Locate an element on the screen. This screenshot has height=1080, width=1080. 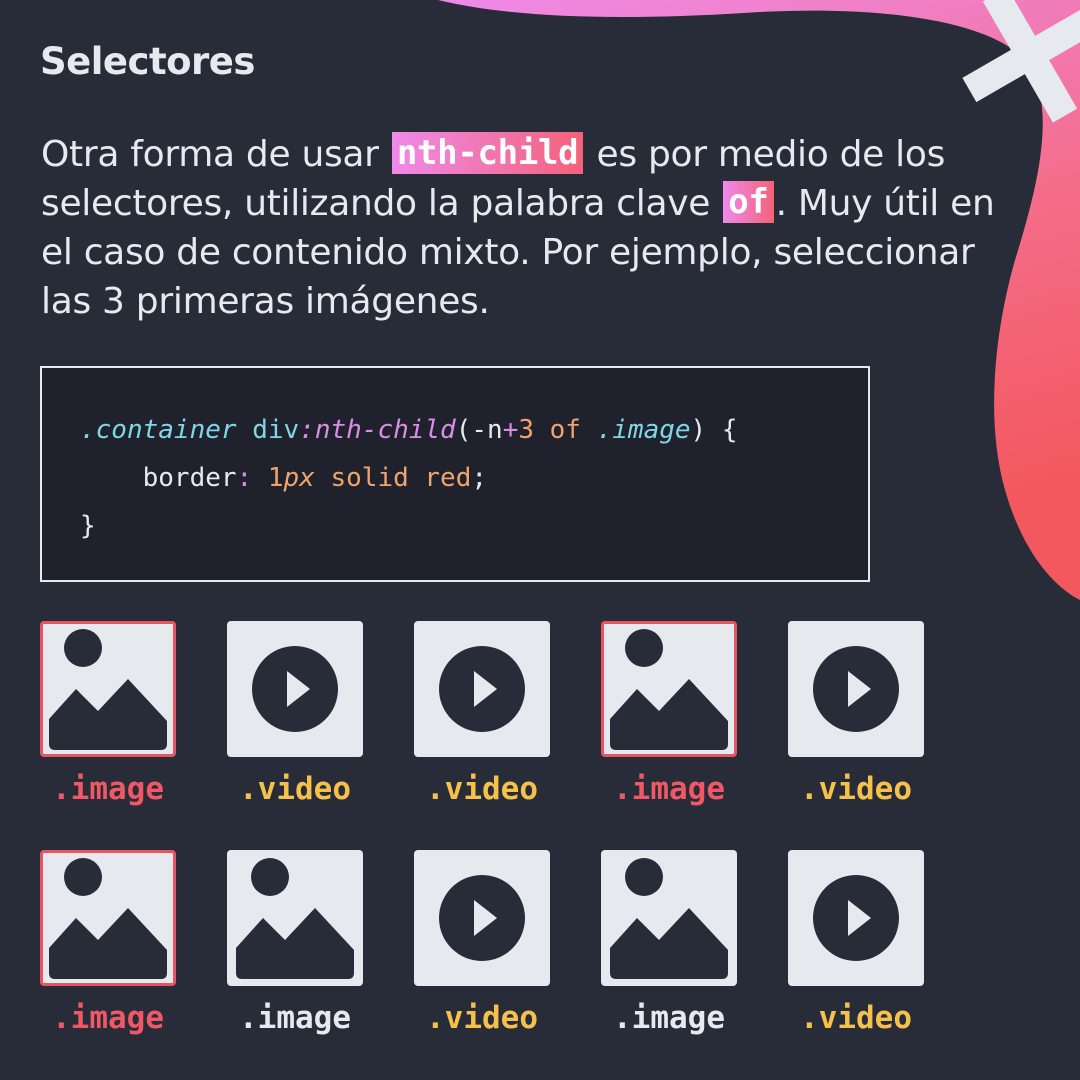
code-colon: : is located at coordinates (244, 478).